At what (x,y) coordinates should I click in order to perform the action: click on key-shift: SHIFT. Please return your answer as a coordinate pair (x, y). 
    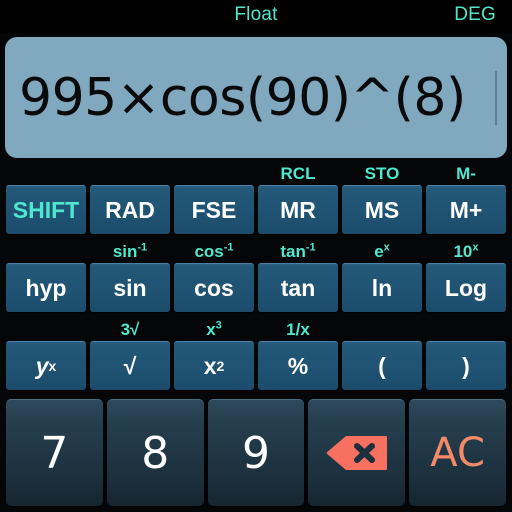
    Looking at the image, I should click on (46, 209).